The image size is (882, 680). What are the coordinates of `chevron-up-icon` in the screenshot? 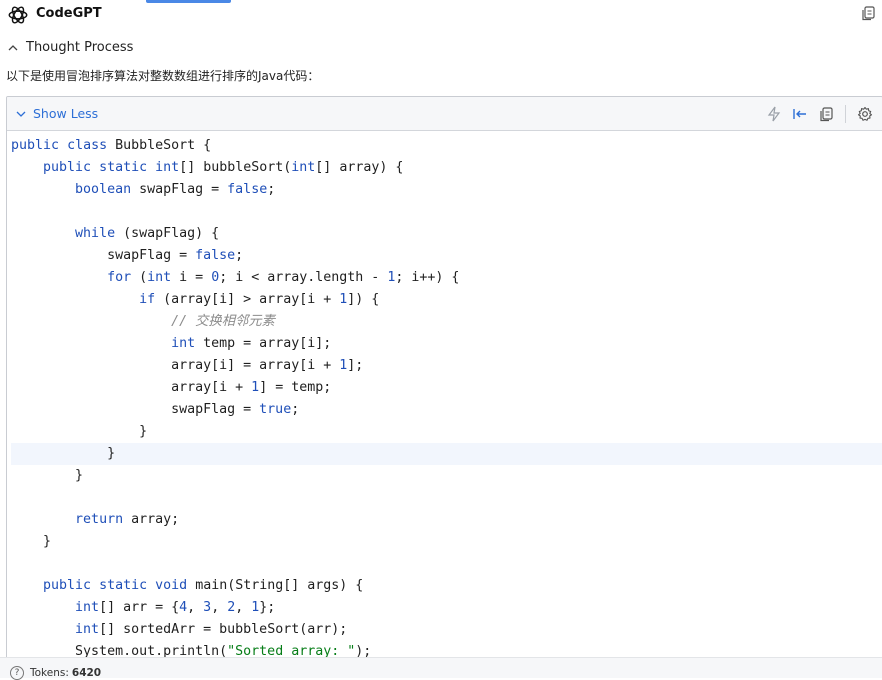 It's located at (13, 47).